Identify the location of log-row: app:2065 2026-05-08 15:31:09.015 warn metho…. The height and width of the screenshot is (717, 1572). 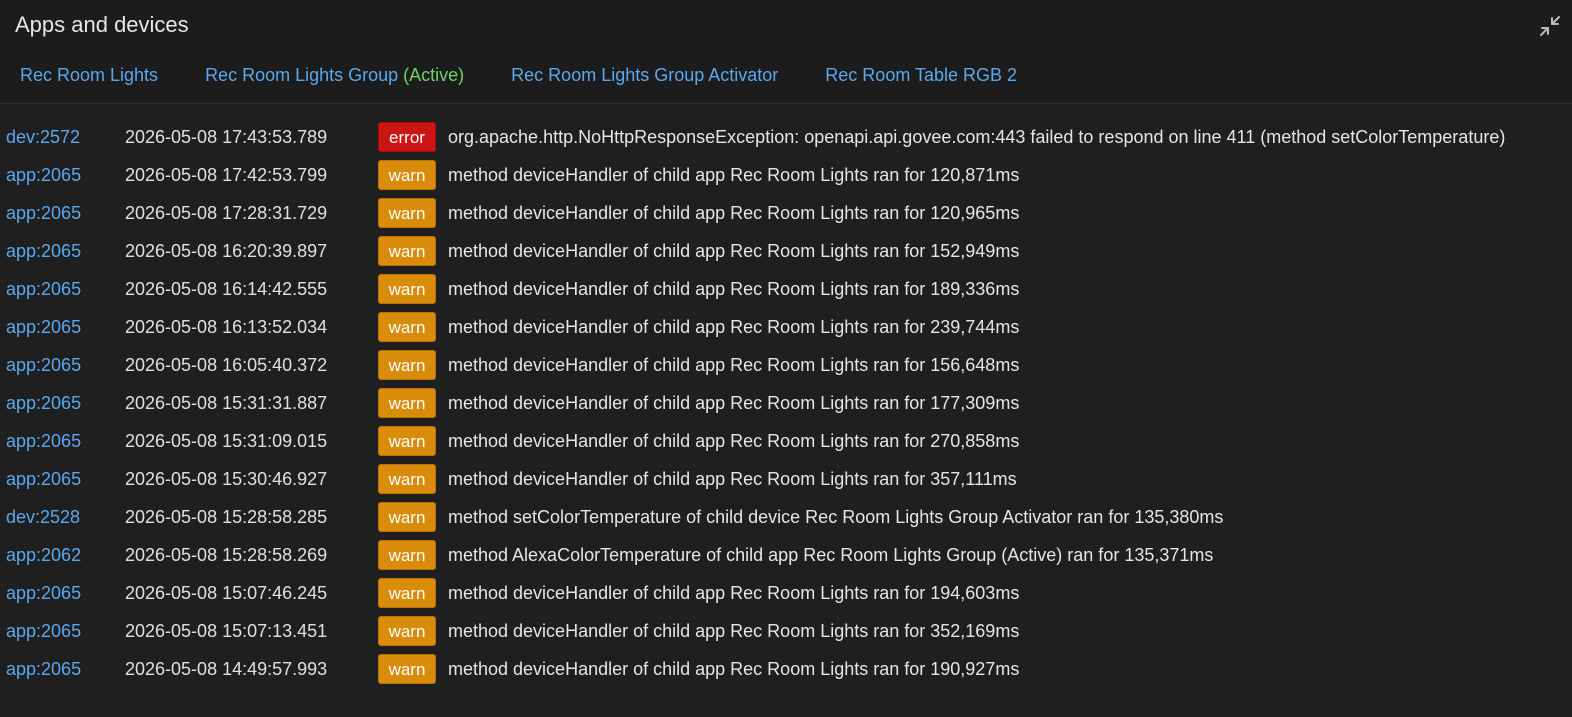
(786, 441).